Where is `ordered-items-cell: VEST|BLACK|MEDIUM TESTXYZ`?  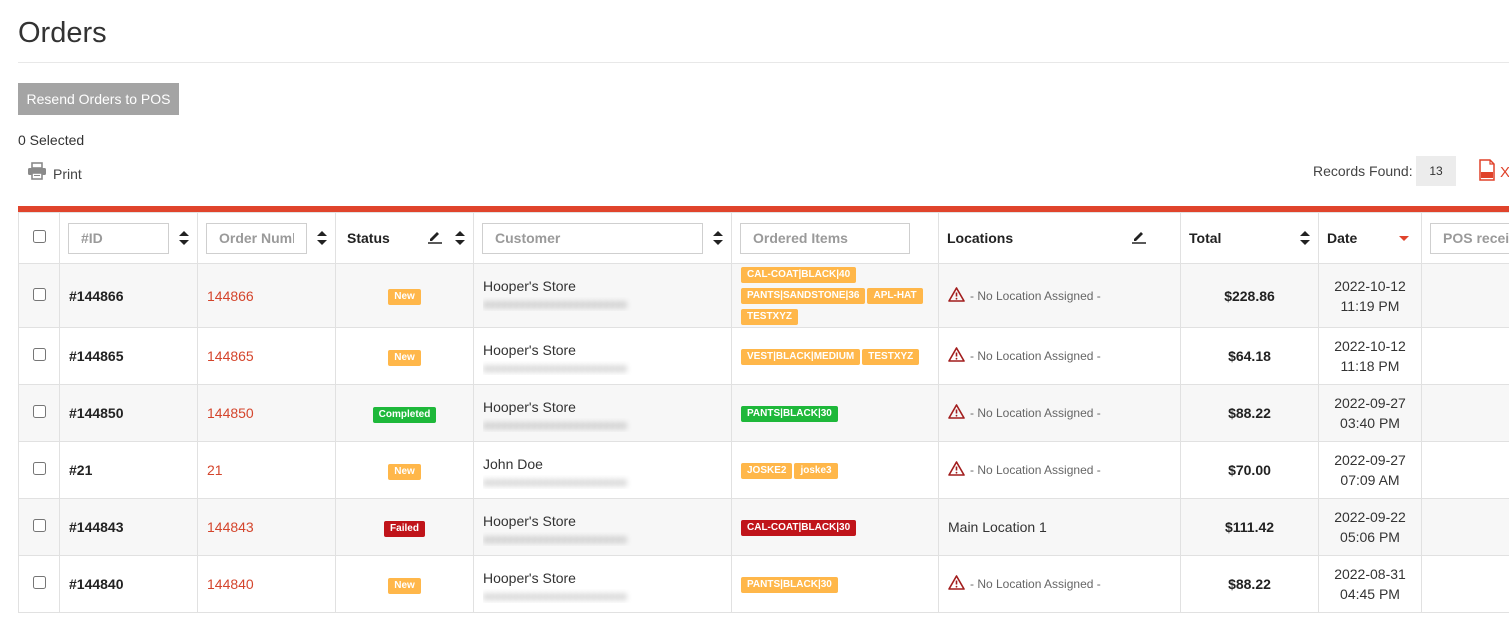 ordered-items-cell: VEST|BLACK|MEDIUM TESTXYZ is located at coordinates (835, 356).